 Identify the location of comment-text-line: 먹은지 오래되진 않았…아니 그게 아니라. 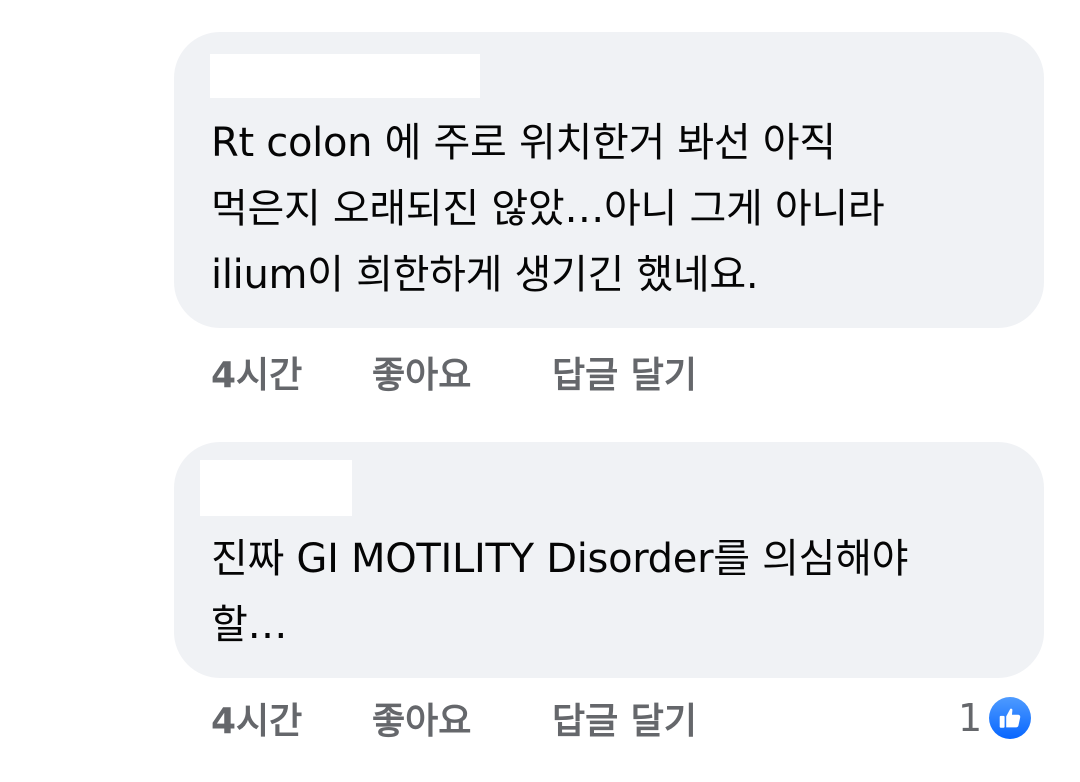
(548, 209).